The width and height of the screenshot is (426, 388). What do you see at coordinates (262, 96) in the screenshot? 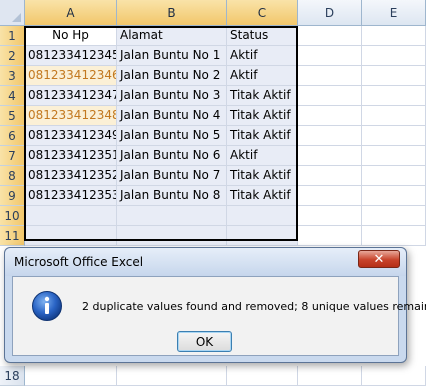
I see `cell-c4: Titak Aktif` at bounding box center [262, 96].